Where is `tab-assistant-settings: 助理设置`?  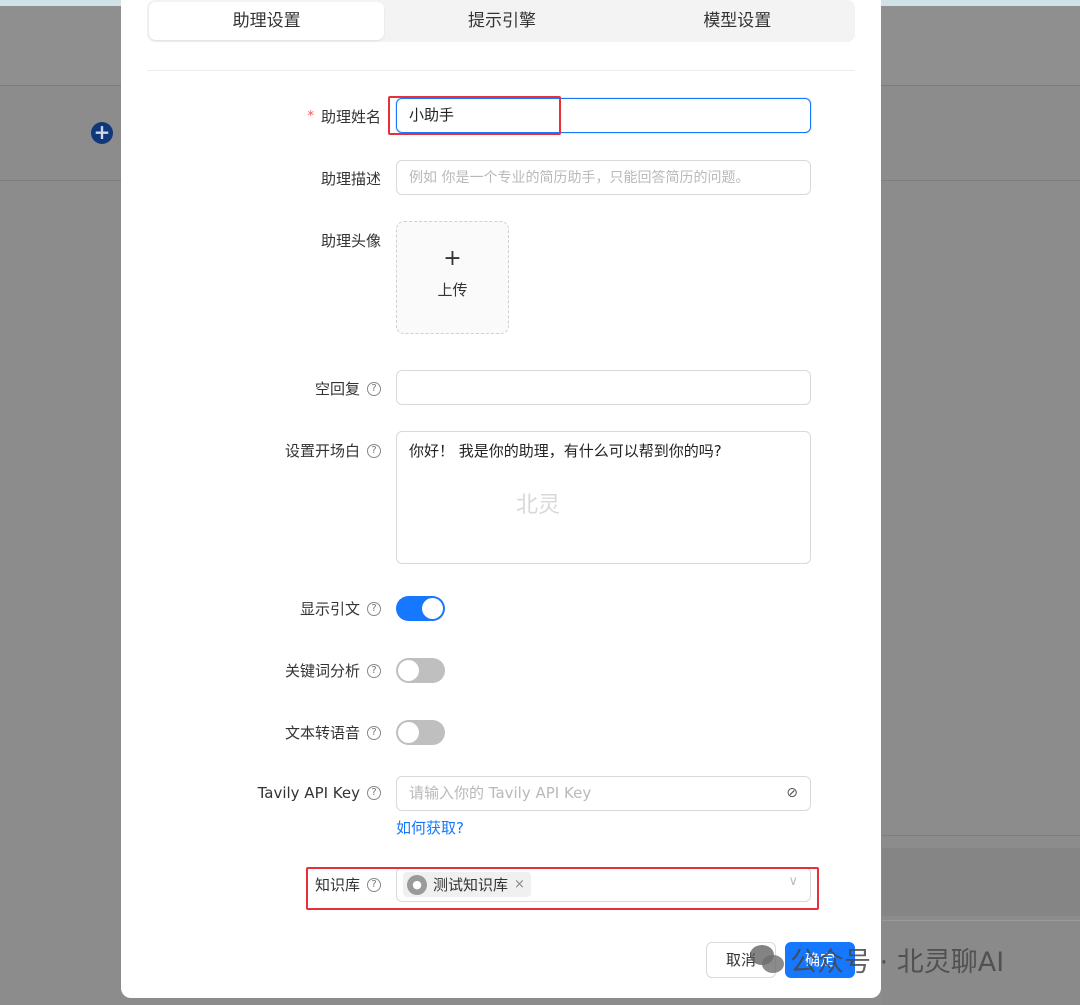
tab-assistant-settings: 助理设置 is located at coordinates (267, 21).